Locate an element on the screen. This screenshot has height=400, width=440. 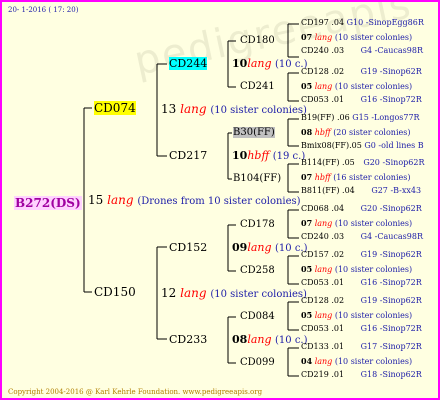
g4-top-4: B114(FF) .05 G20 -Sinop62R is located at coordinates (362, 163).